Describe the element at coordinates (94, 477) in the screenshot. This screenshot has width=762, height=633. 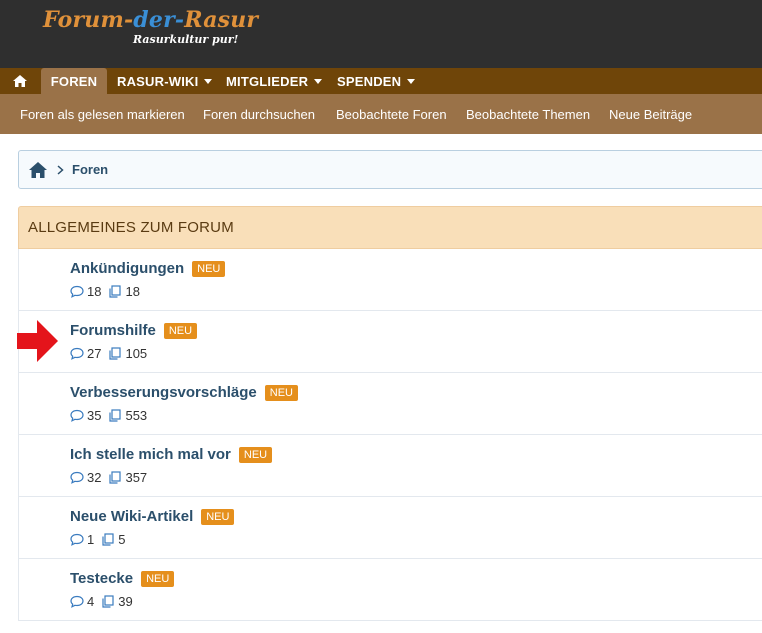
I see `thread-count: 32` at that location.